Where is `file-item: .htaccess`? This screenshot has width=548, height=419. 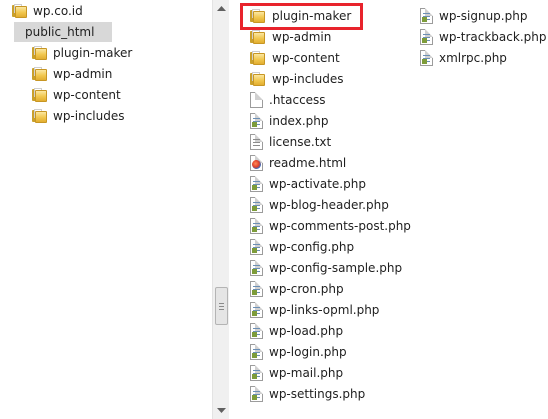 file-item: .htaccess is located at coordinates (288, 100).